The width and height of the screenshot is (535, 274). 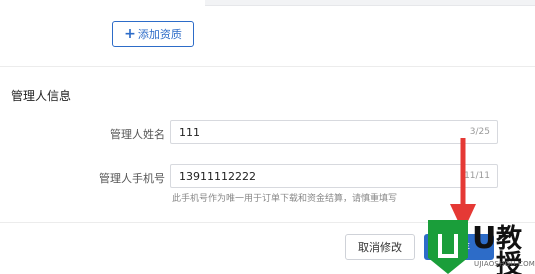 I want to click on add-qualification-label: 添加资质, so click(x=159, y=34).